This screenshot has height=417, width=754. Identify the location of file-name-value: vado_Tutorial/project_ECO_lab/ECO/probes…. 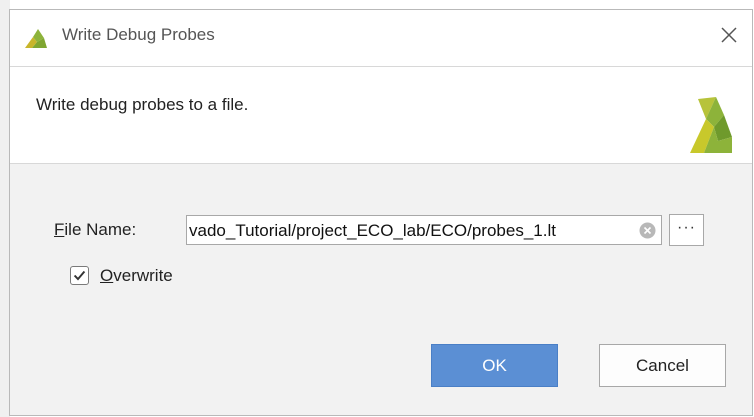
(411, 231).